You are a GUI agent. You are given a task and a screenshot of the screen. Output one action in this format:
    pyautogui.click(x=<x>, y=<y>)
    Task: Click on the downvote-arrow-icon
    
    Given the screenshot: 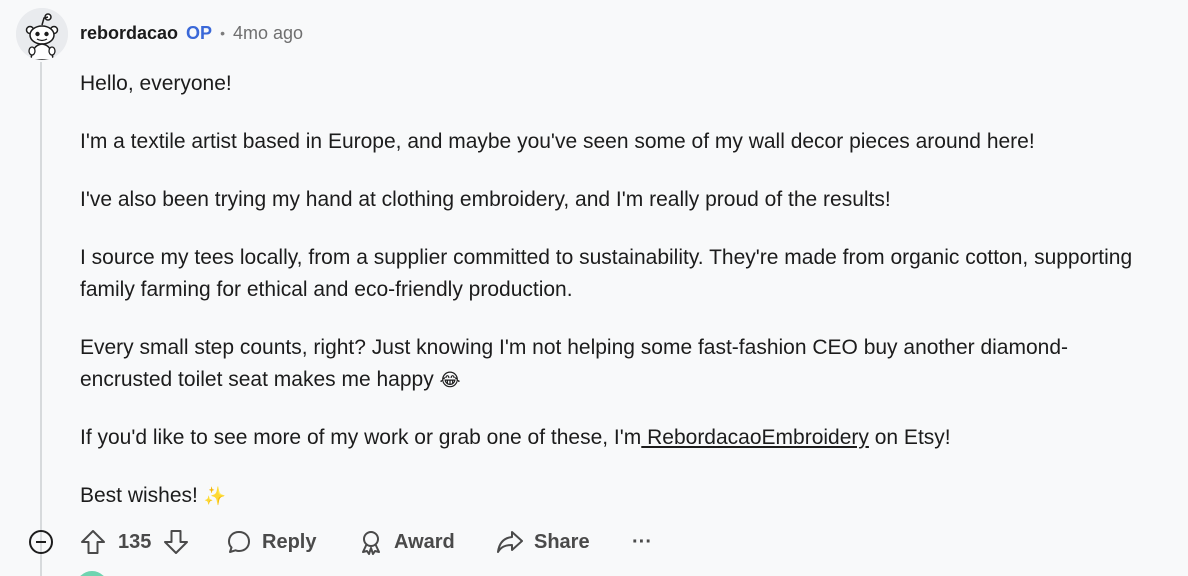 What is the action you would take?
    pyautogui.click(x=176, y=542)
    